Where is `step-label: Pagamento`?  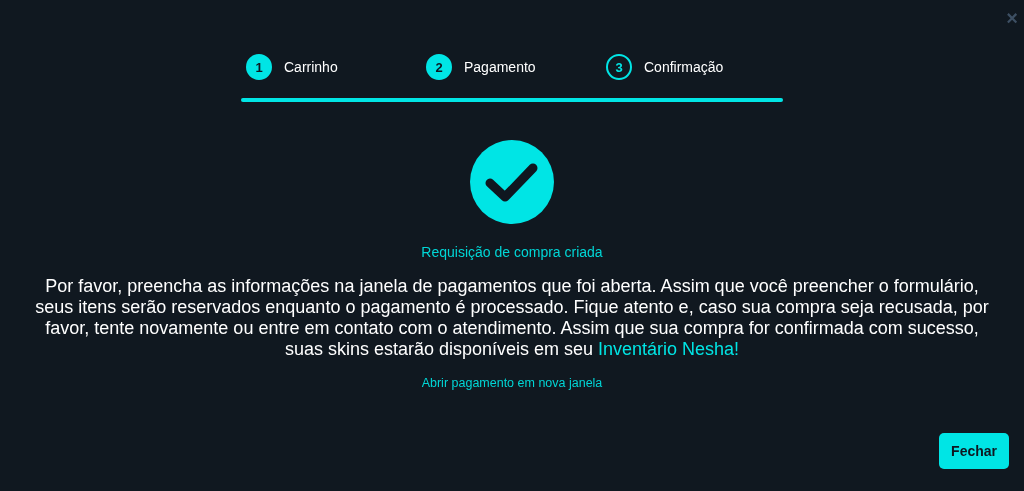
step-label: Pagamento is located at coordinates (500, 67).